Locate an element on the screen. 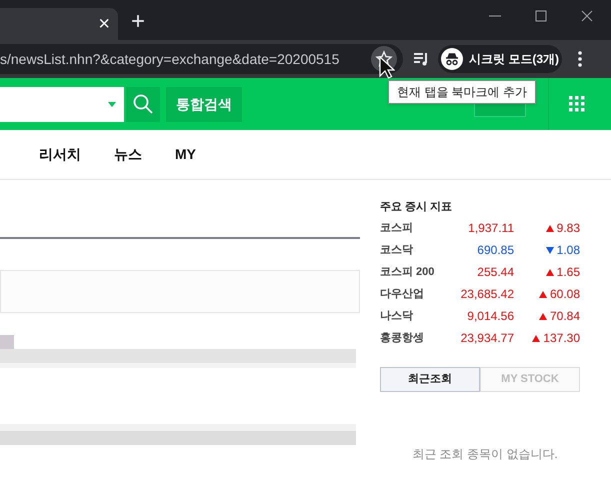 The width and height of the screenshot is (611, 491). index-value: 690.85 is located at coordinates (495, 250).